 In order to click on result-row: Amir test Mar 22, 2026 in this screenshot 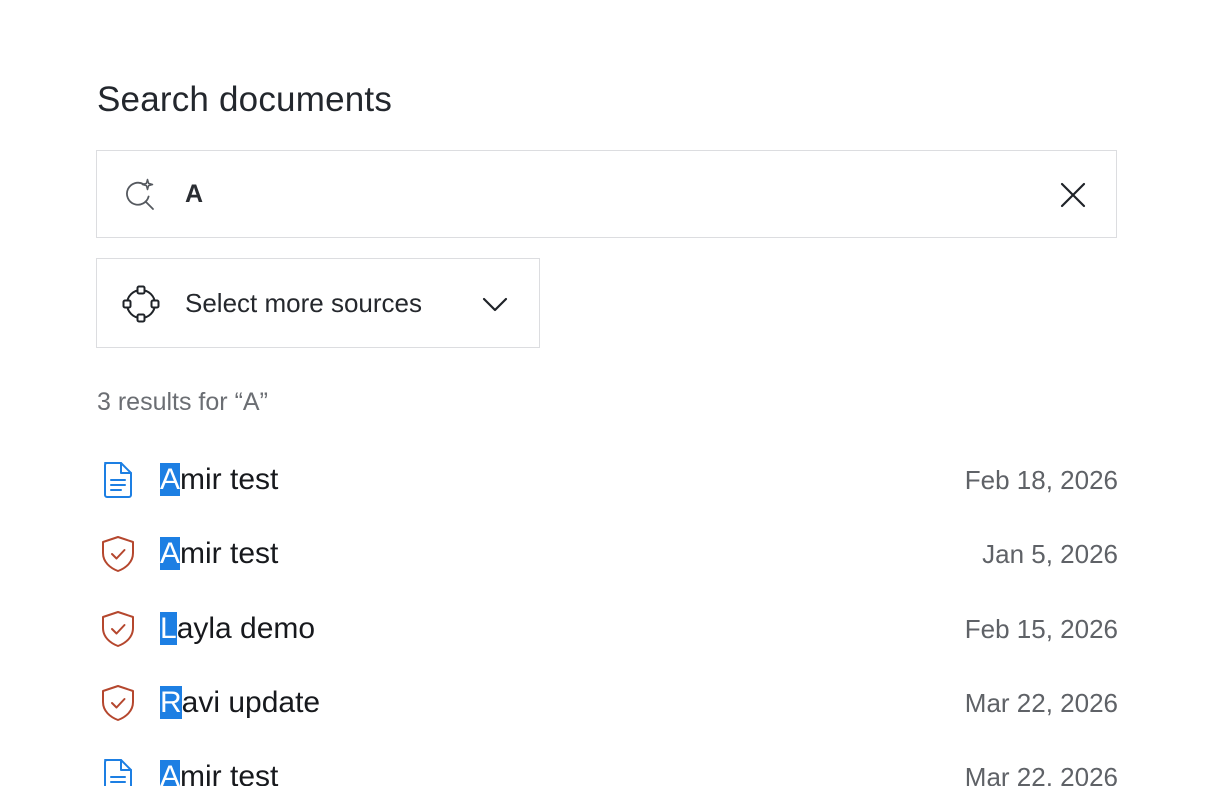, I will do `click(607, 764)`.